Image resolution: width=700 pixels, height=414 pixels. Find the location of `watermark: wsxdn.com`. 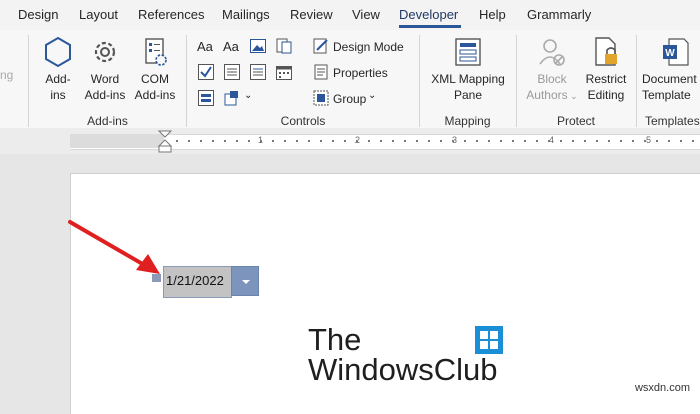

watermark: wsxdn.com is located at coordinates (662, 388).